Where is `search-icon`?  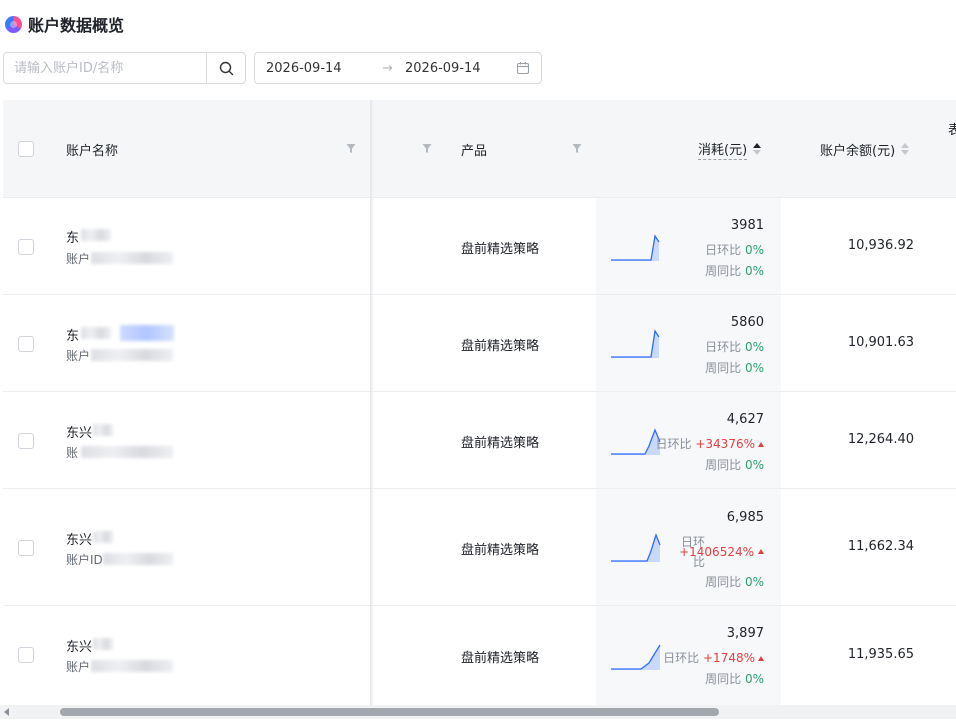
search-icon is located at coordinates (226, 68).